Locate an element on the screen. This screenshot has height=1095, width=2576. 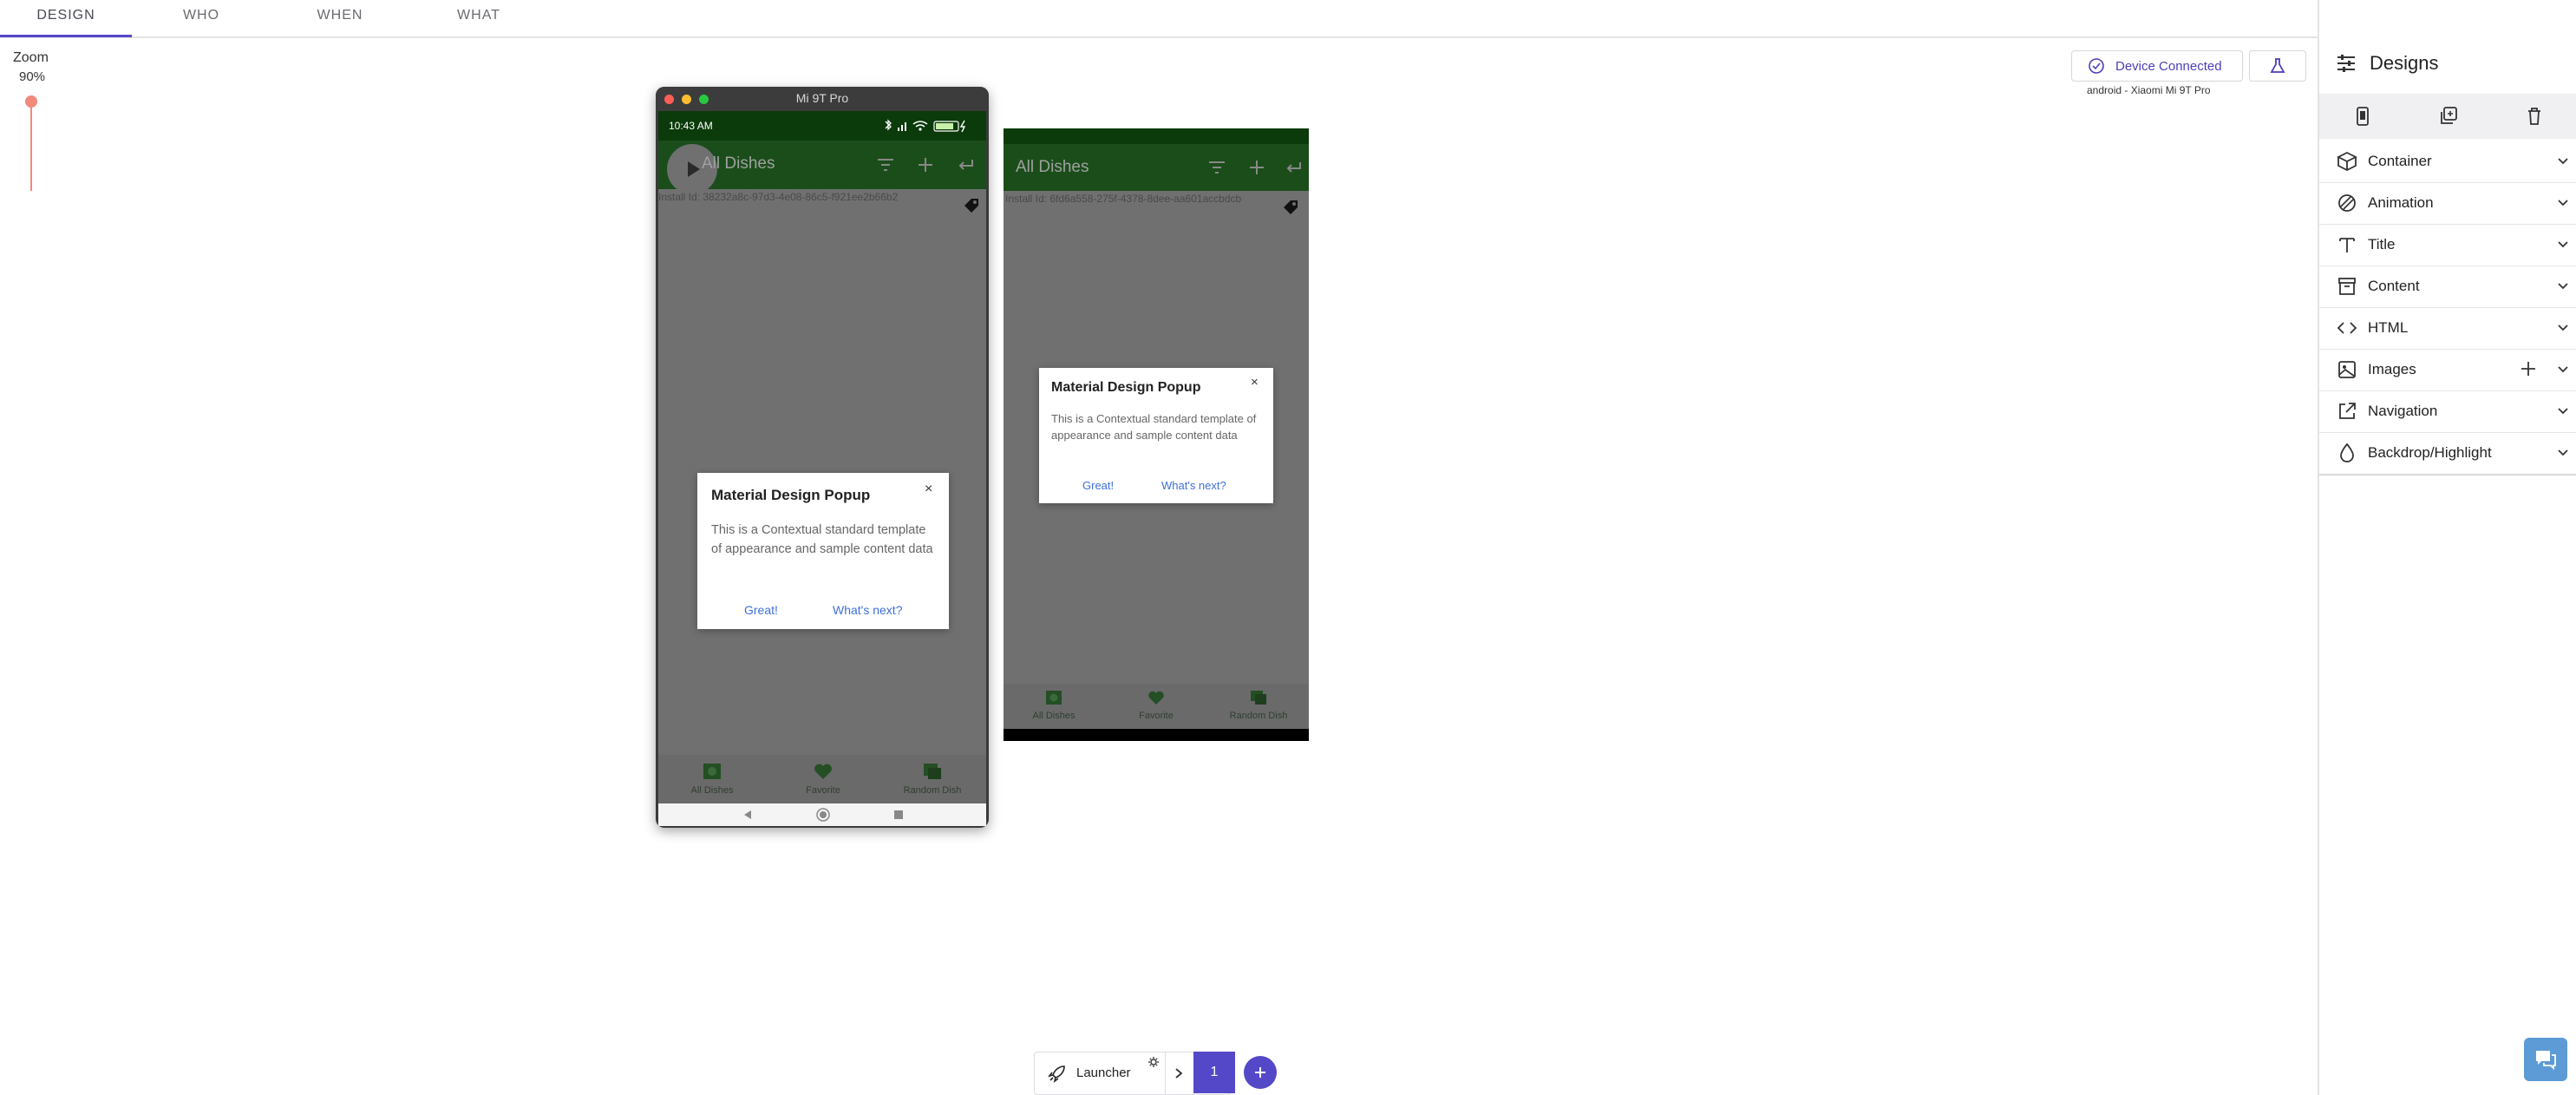
test-button is located at coordinates (2277, 66).